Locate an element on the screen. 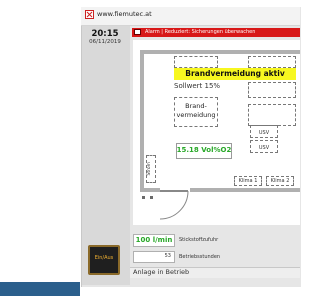 Image resolution: width=320 pixels, height=296 pixels. status-text: Anlage in Betrieb is located at coordinates (161, 272).